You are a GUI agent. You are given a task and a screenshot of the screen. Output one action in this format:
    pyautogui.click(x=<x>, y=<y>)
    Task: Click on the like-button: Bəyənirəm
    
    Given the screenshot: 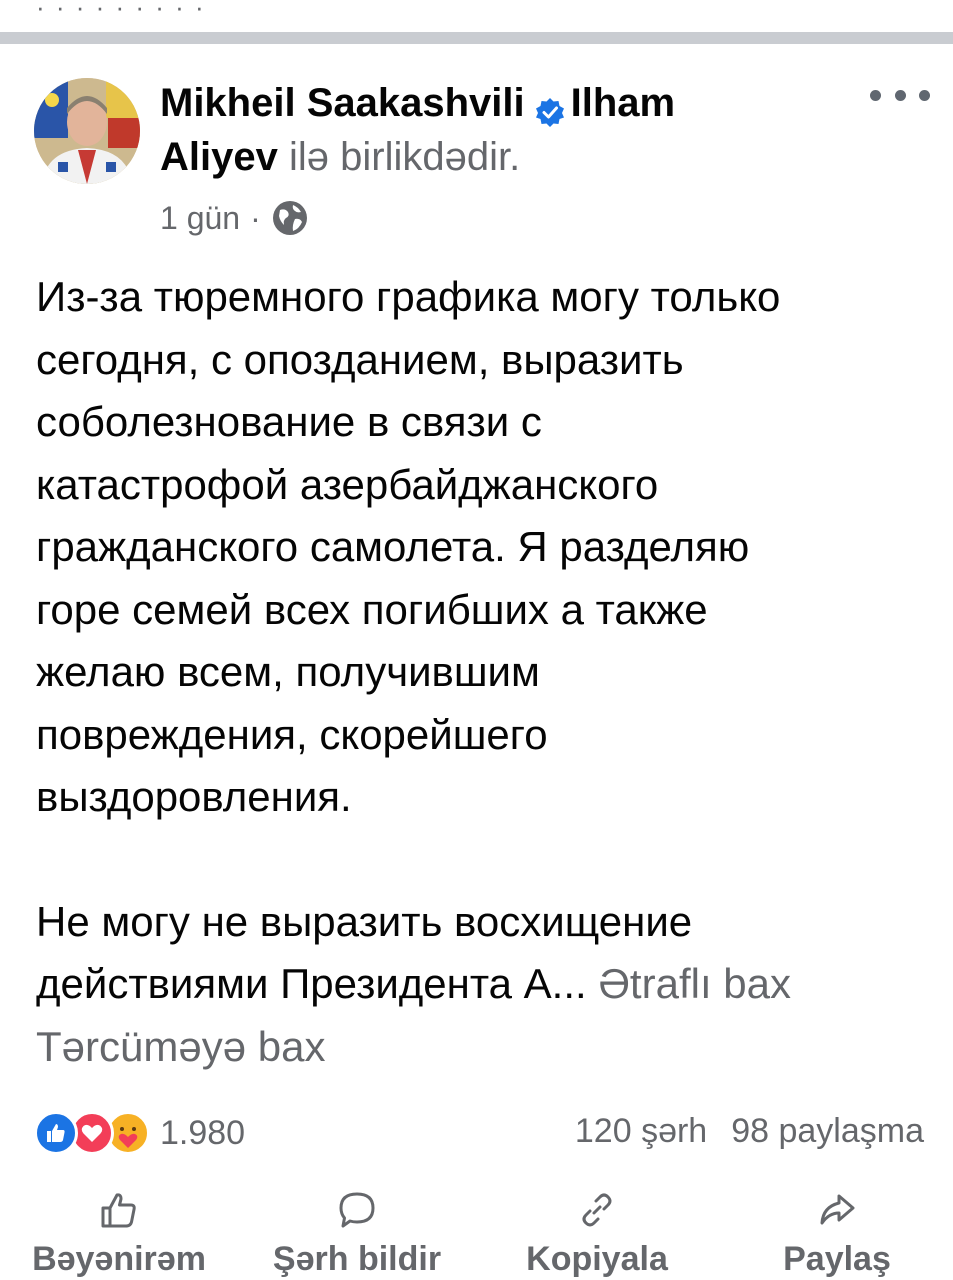 What is the action you would take?
    pyautogui.click(x=119, y=1233)
    